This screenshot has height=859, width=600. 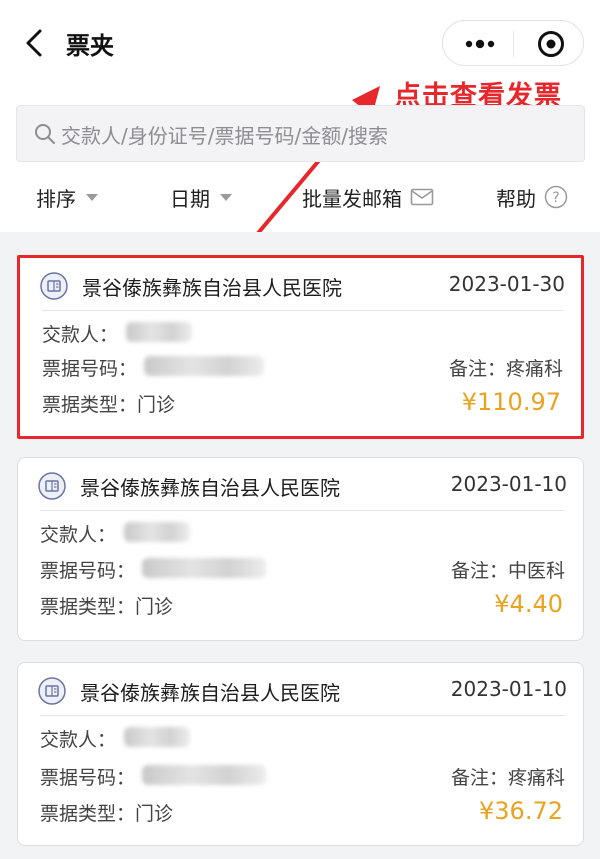 I want to click on batch-email-button: 批量发邮箱, so click(x=368, y=197).